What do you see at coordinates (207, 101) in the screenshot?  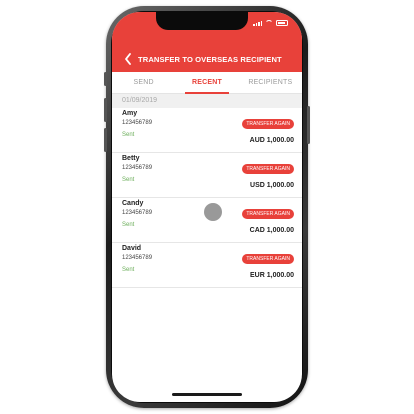 I see `date-section-header: 01/09/2019` at bounding box center [207, 101].